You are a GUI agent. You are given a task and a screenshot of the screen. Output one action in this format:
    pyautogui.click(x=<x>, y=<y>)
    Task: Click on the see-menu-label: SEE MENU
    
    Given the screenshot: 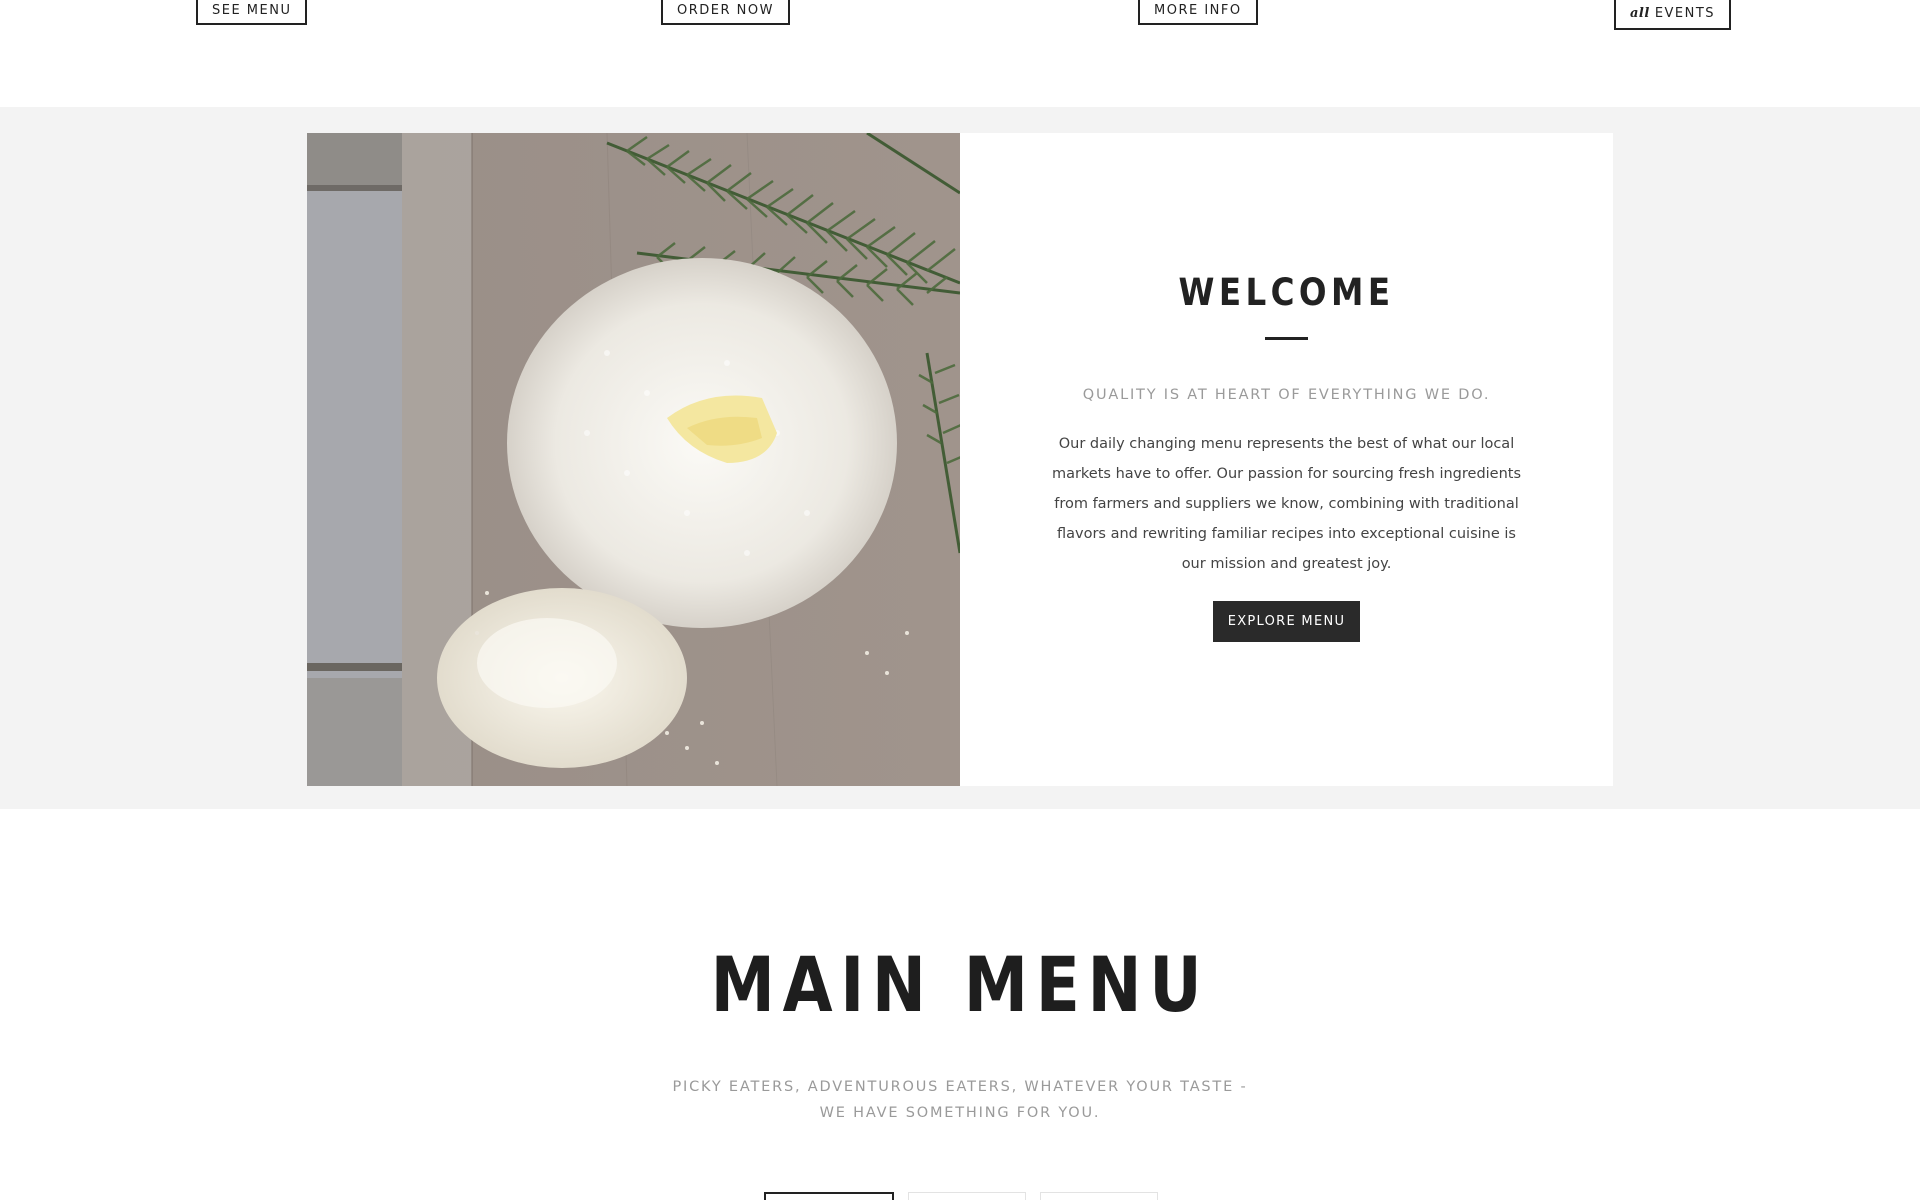 What is the action you would take?
    pyautogui.click(x=252, y=10)
    